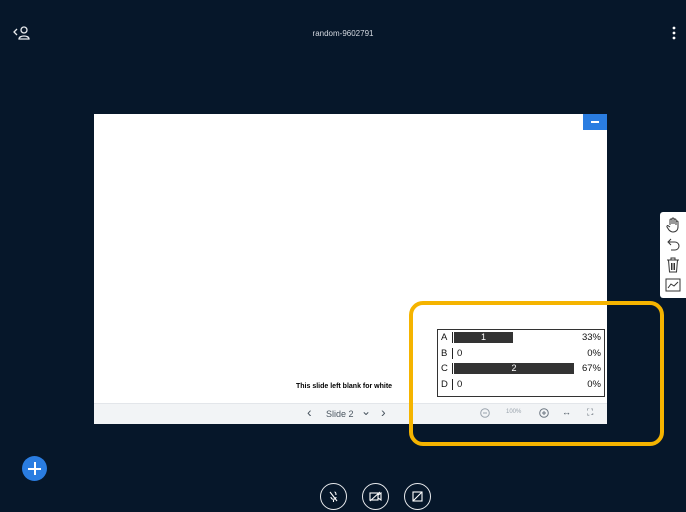 This screenshot has width=686, height=512. What do you see at coordinates (590, 412) in the screenshot?
I see `fullscreen-icon: ⛶` at bounding box center [590, 412].